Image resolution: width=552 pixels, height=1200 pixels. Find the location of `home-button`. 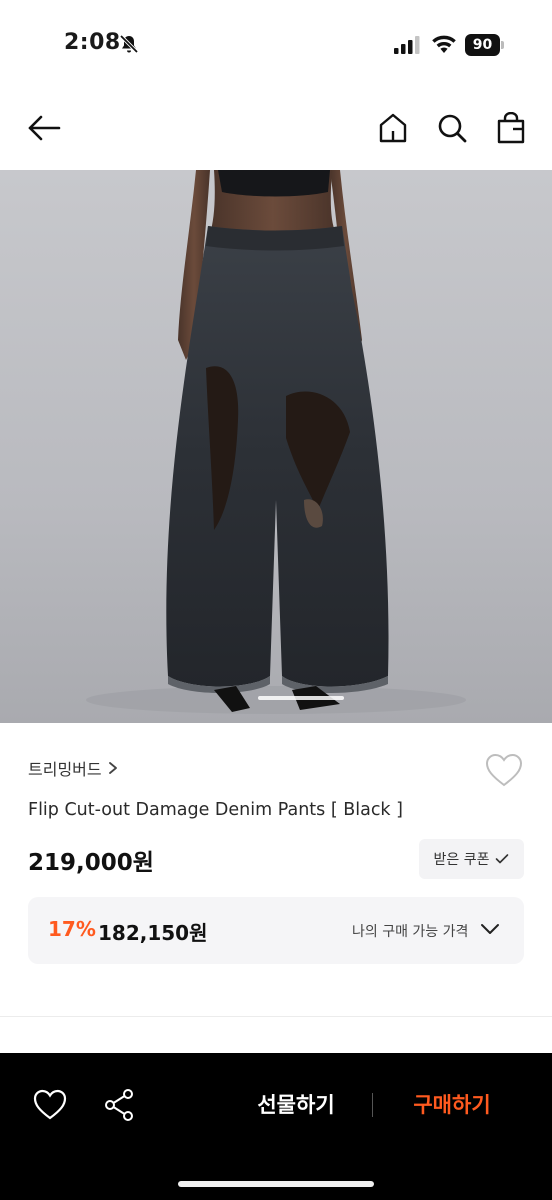

home-button is located at coordinates (393, 128).